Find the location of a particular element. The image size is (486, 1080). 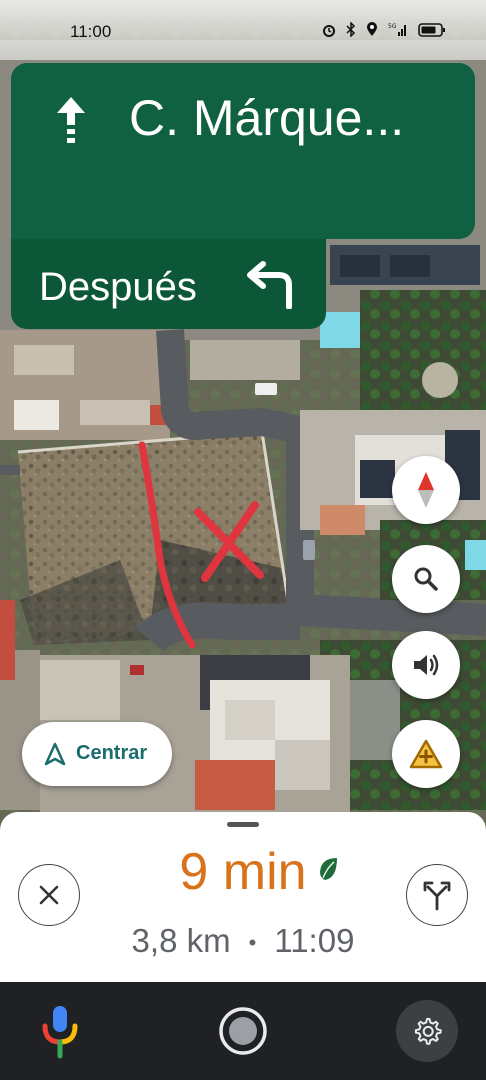

settings-button is located at coordinates (427, 1031).